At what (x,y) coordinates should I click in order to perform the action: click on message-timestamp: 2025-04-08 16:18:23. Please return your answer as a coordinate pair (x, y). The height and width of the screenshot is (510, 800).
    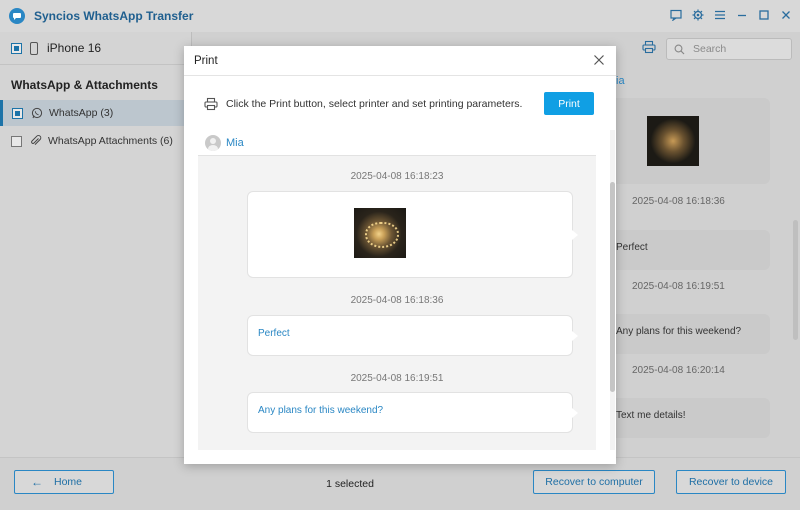
    Looking at the image, I should click on (397, 176).